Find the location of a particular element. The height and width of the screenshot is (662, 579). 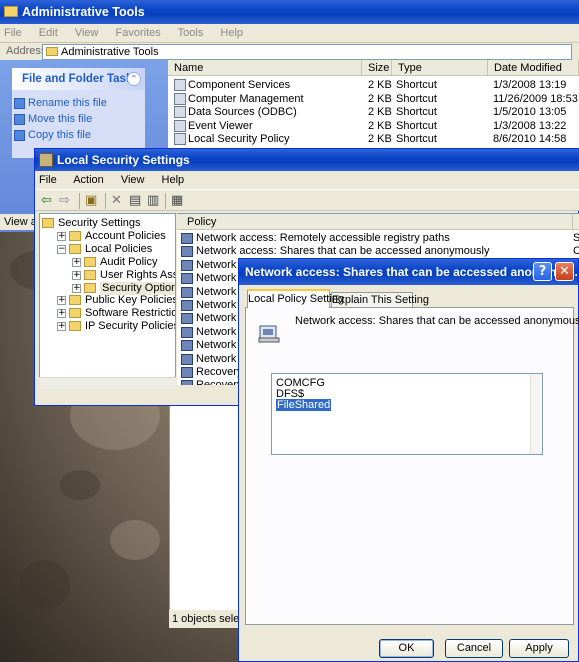

tree-item: Security Settings is located at coordinates (107, 223).